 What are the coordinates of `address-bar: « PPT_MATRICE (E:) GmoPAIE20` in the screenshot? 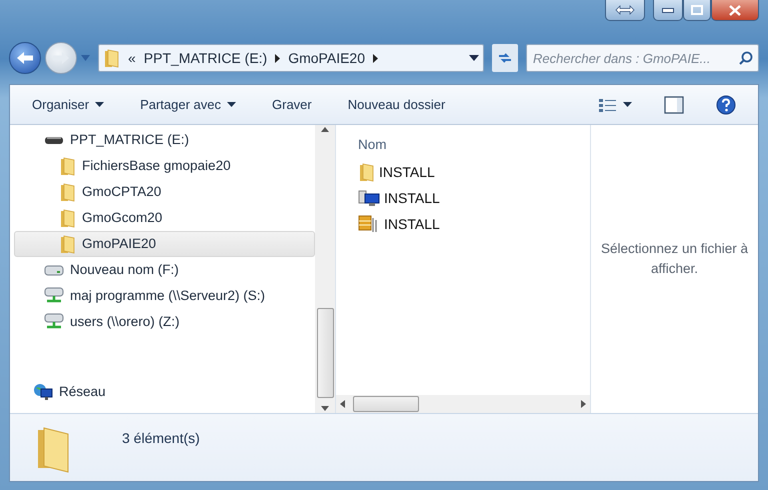 It's located at (291, 58).